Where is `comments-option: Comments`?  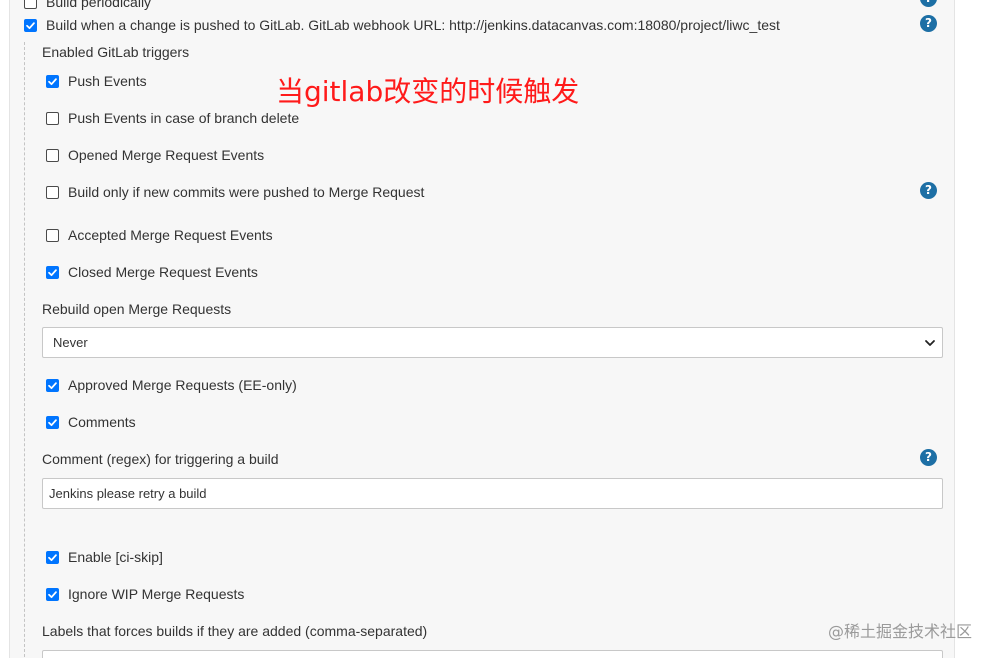 comments-option: Comments is located at coordinates (91, 422).